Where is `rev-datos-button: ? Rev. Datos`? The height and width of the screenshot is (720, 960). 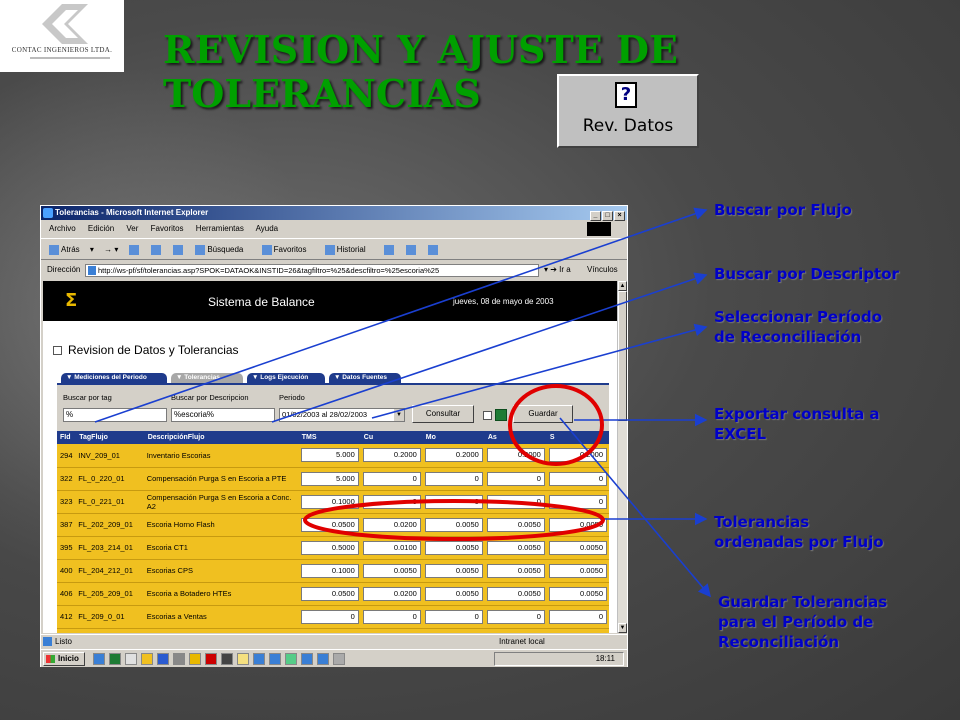 rev-datos-button: ? Rev. Datos is located at coordinates (628, 111).